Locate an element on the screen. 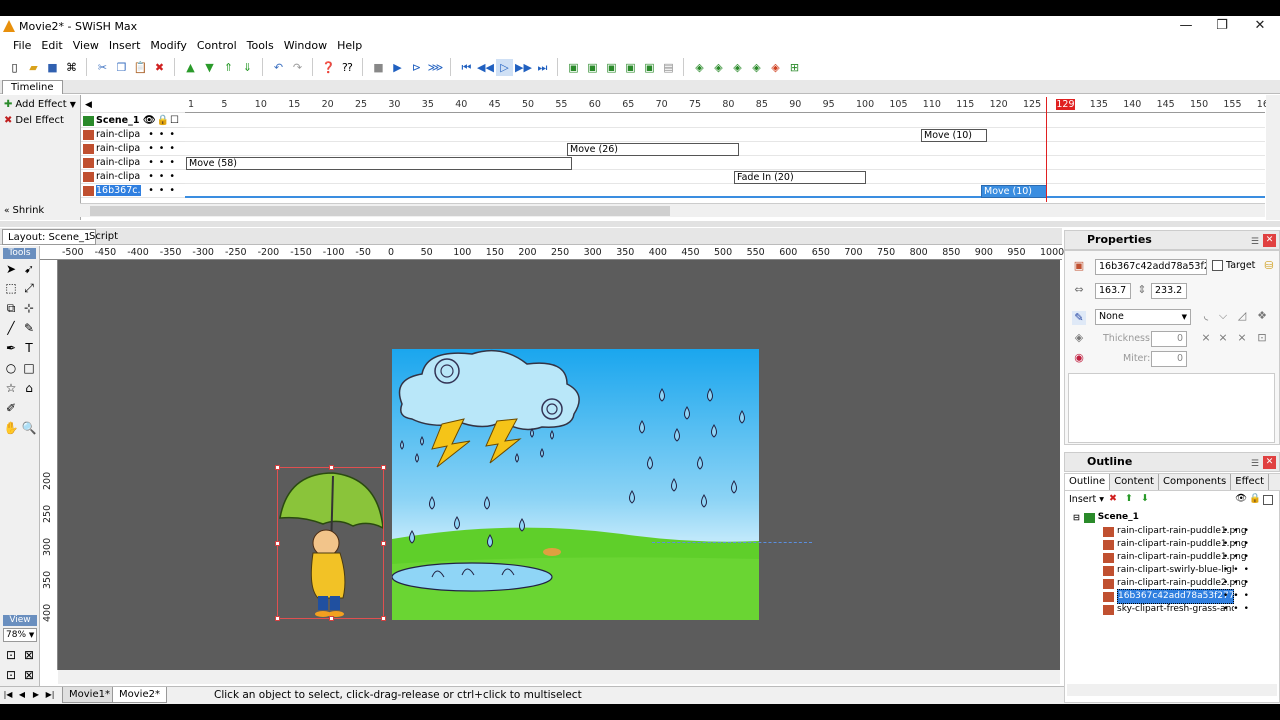  new-file-icon: ▯ is located at coordinates (14, 67).